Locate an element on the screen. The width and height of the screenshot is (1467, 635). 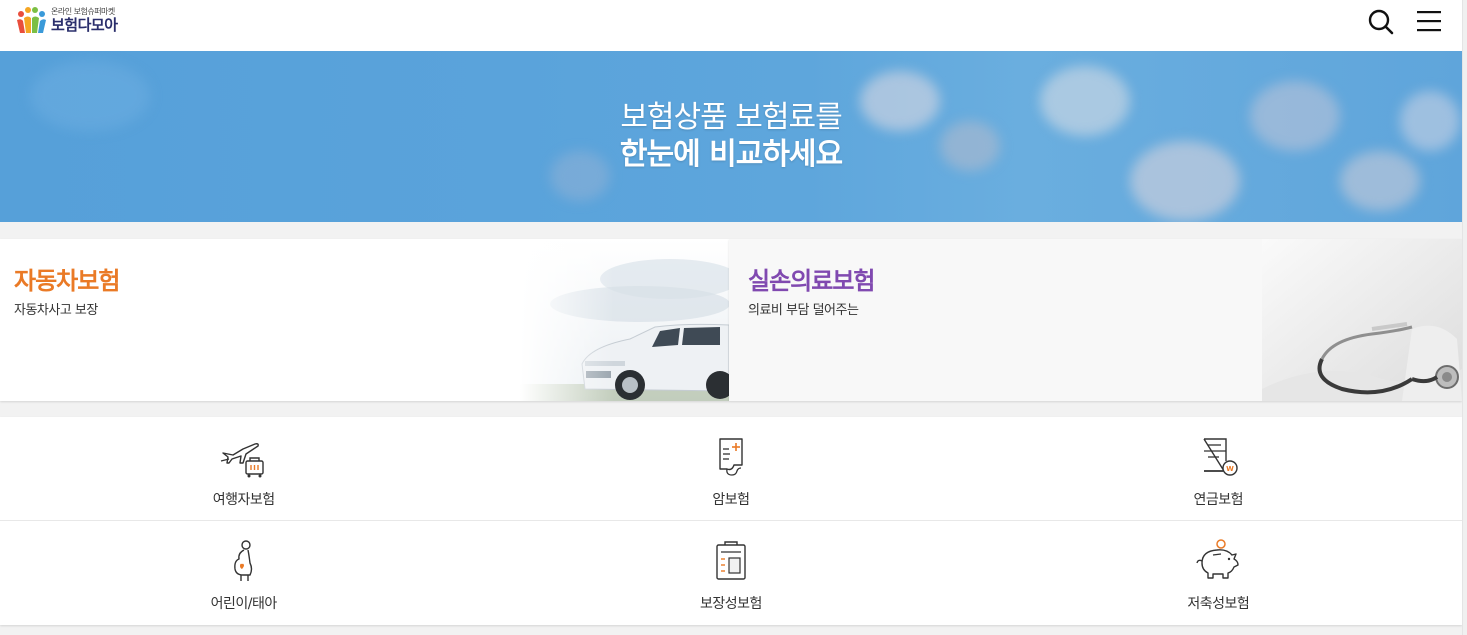
hamburger-menu-icon is located at coordinates (1429, 21).